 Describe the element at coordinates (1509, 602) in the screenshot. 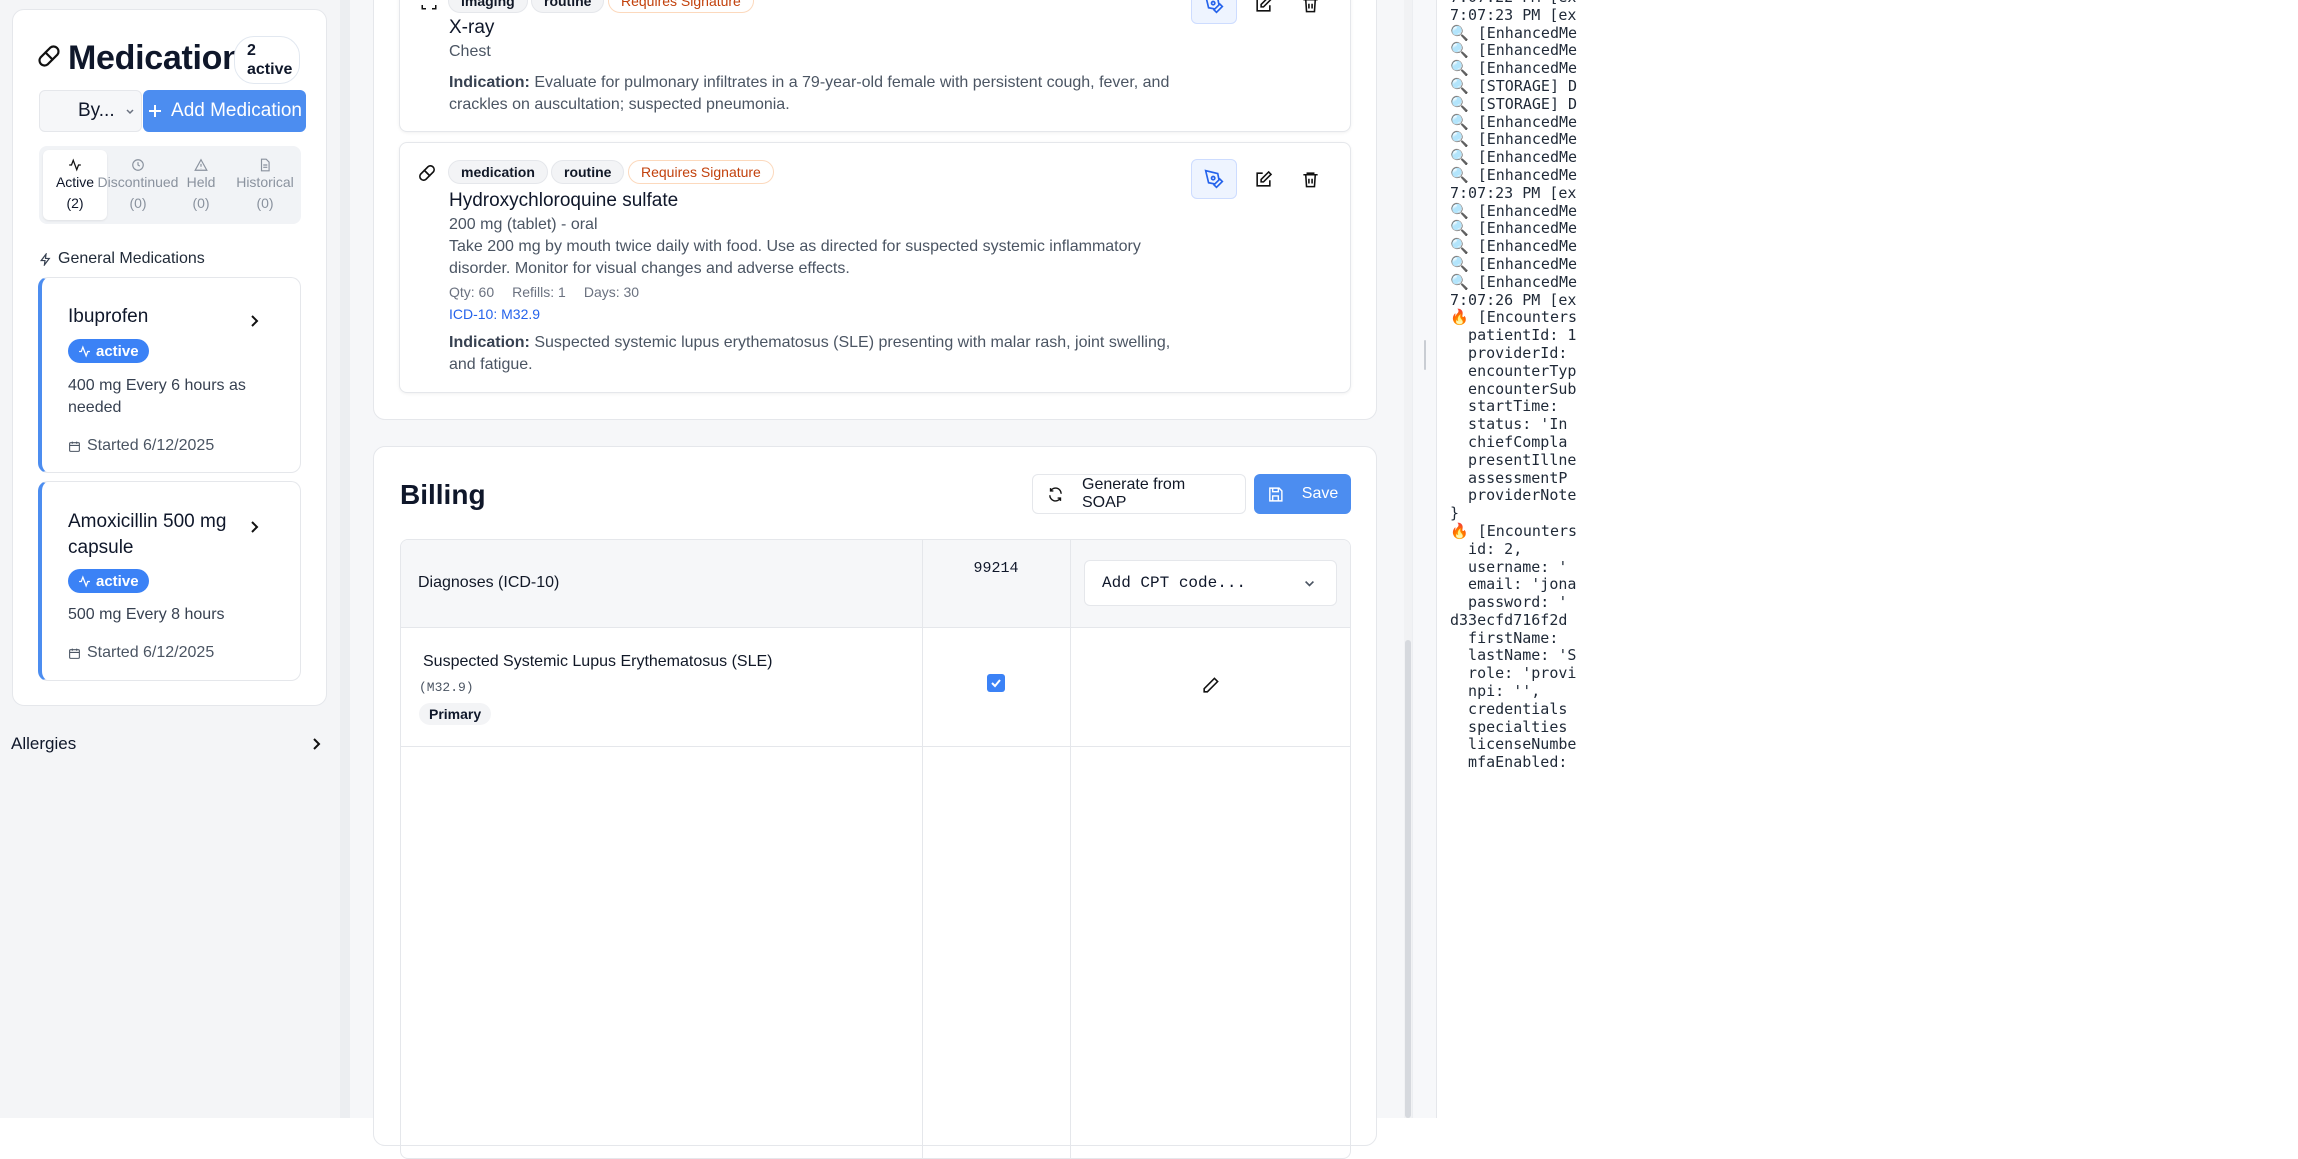

I see `console-line: password: '` at that location.